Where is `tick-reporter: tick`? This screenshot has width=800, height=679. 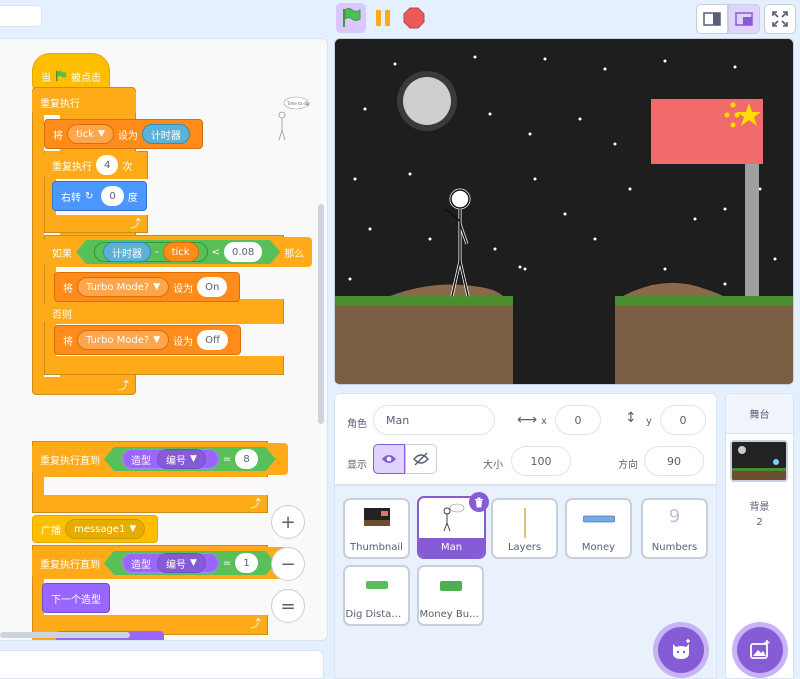 tick-reporter: tick is located at coordinates (181, 252).